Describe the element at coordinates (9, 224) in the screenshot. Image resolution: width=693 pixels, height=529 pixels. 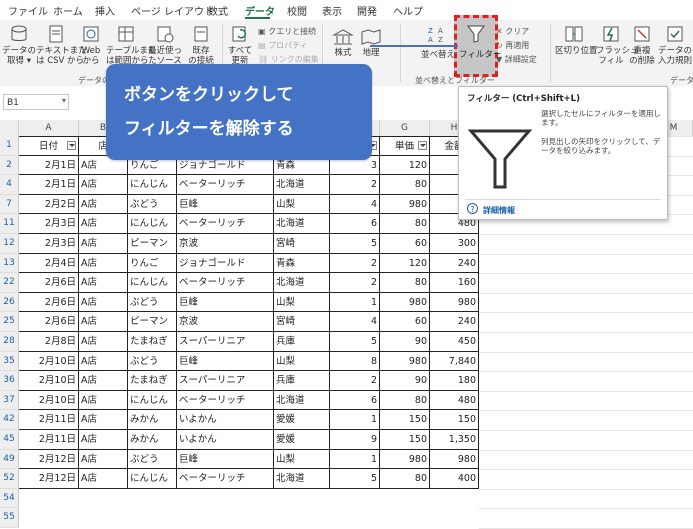
I see `row-header: 11` at that location.